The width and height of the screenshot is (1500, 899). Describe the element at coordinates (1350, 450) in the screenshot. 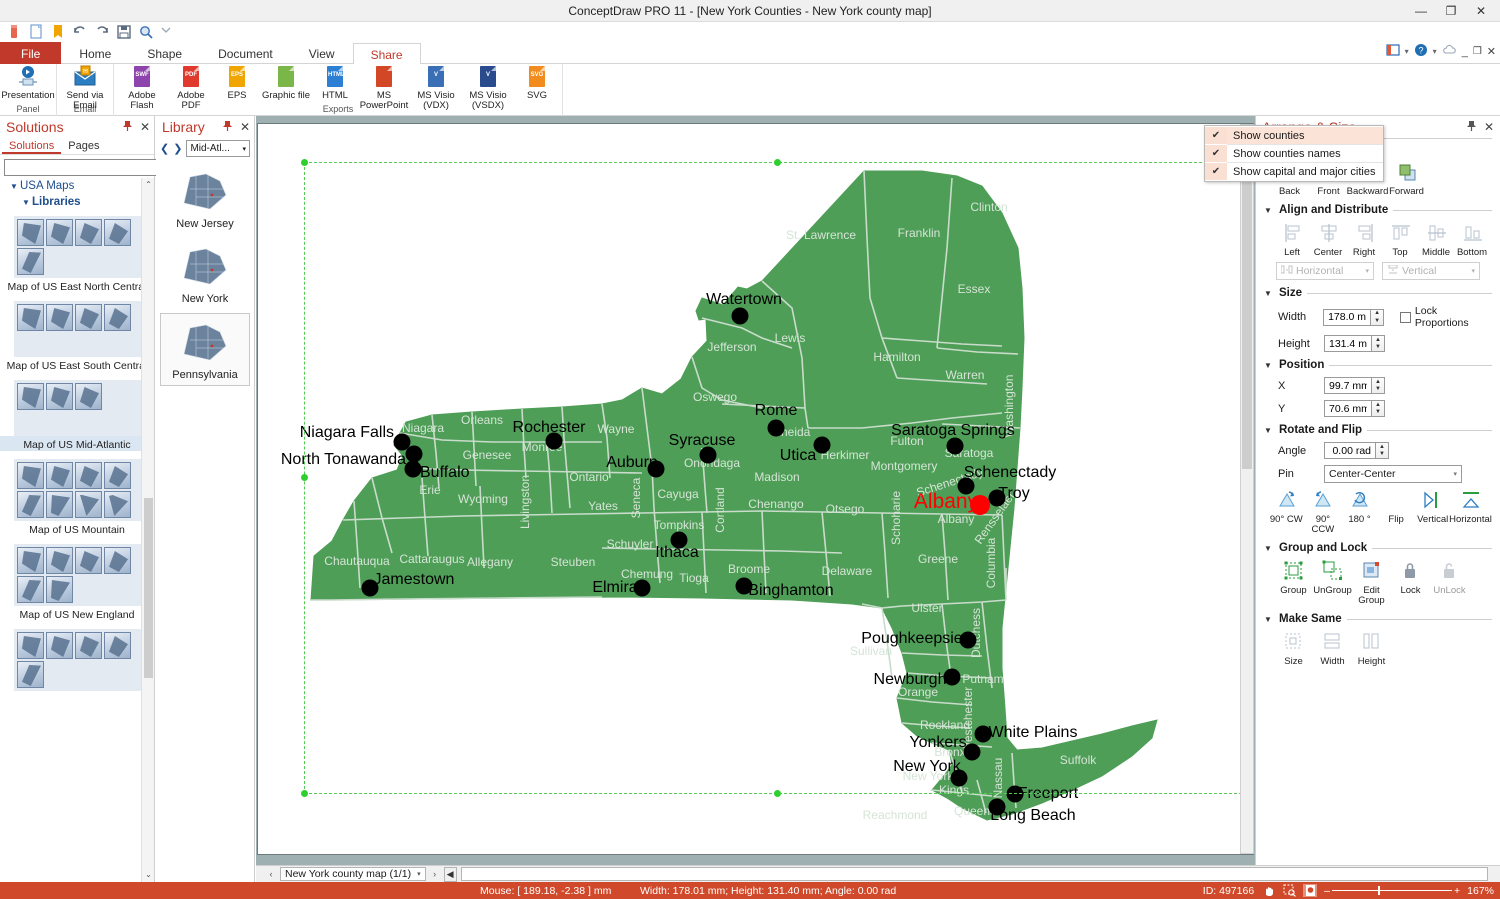

I see `angle-input` at that location.